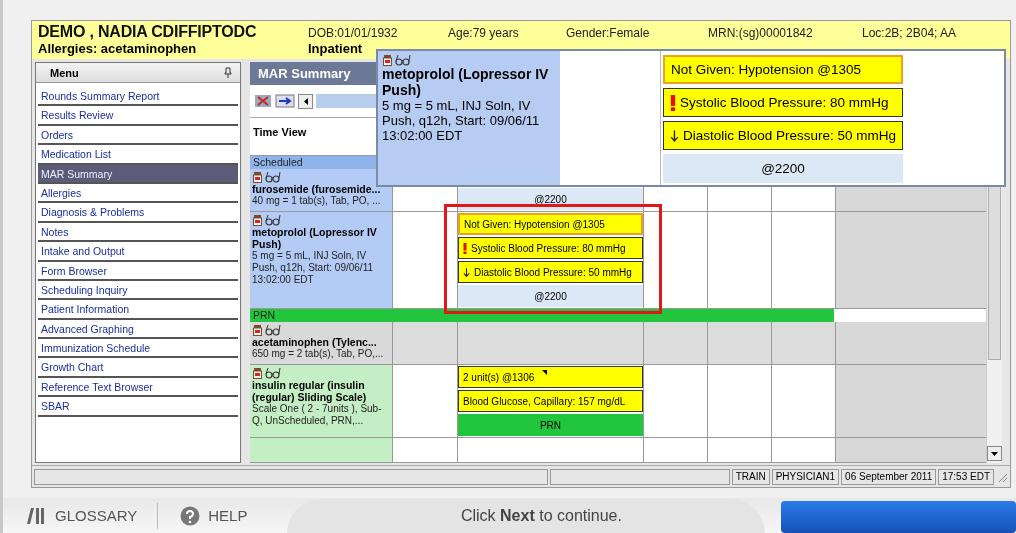 This screenshot has width=1016, height=533. What do you see at coordinates (278, 162) in the screenshot?
I see `section-label: Scheduled` at bounding box center [278, 162].